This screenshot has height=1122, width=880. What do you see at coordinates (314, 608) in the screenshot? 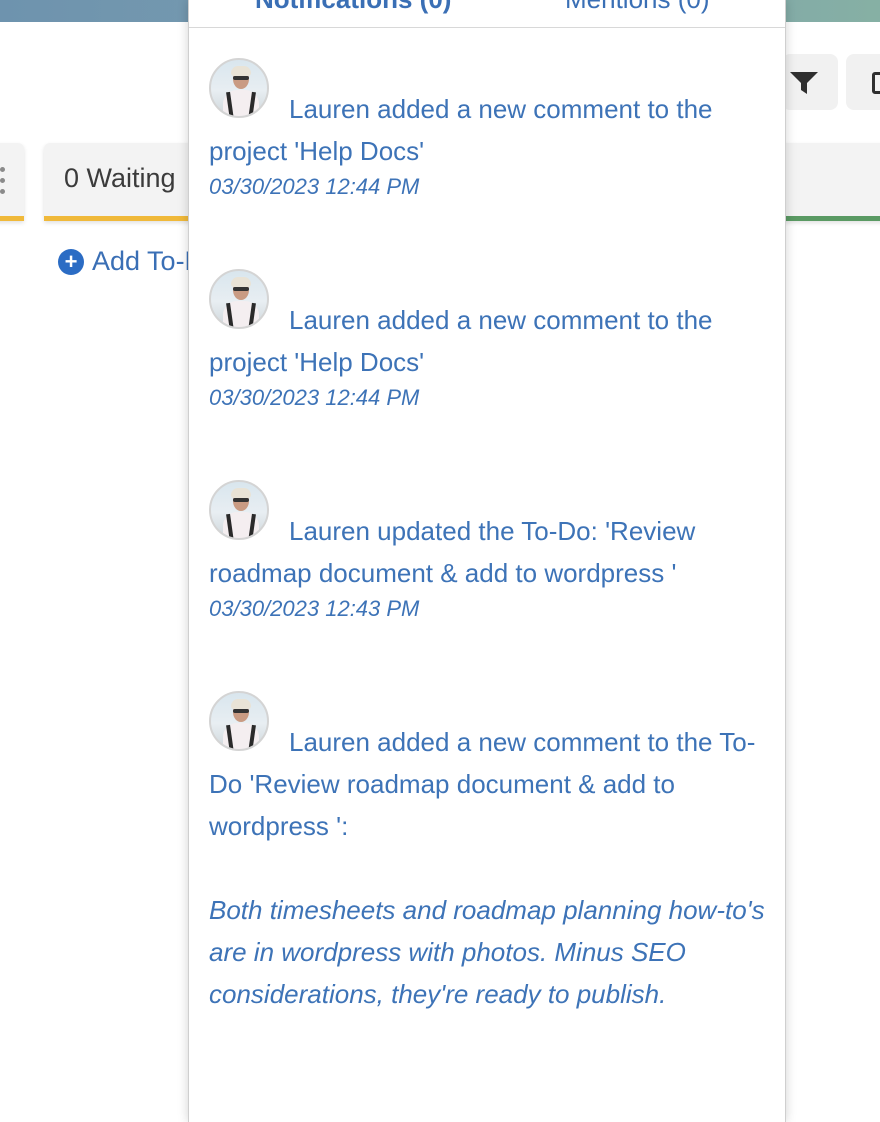
I see `notification-timestamp: 03/30/2023 12:43 PM` at bounding box center [314, 608].